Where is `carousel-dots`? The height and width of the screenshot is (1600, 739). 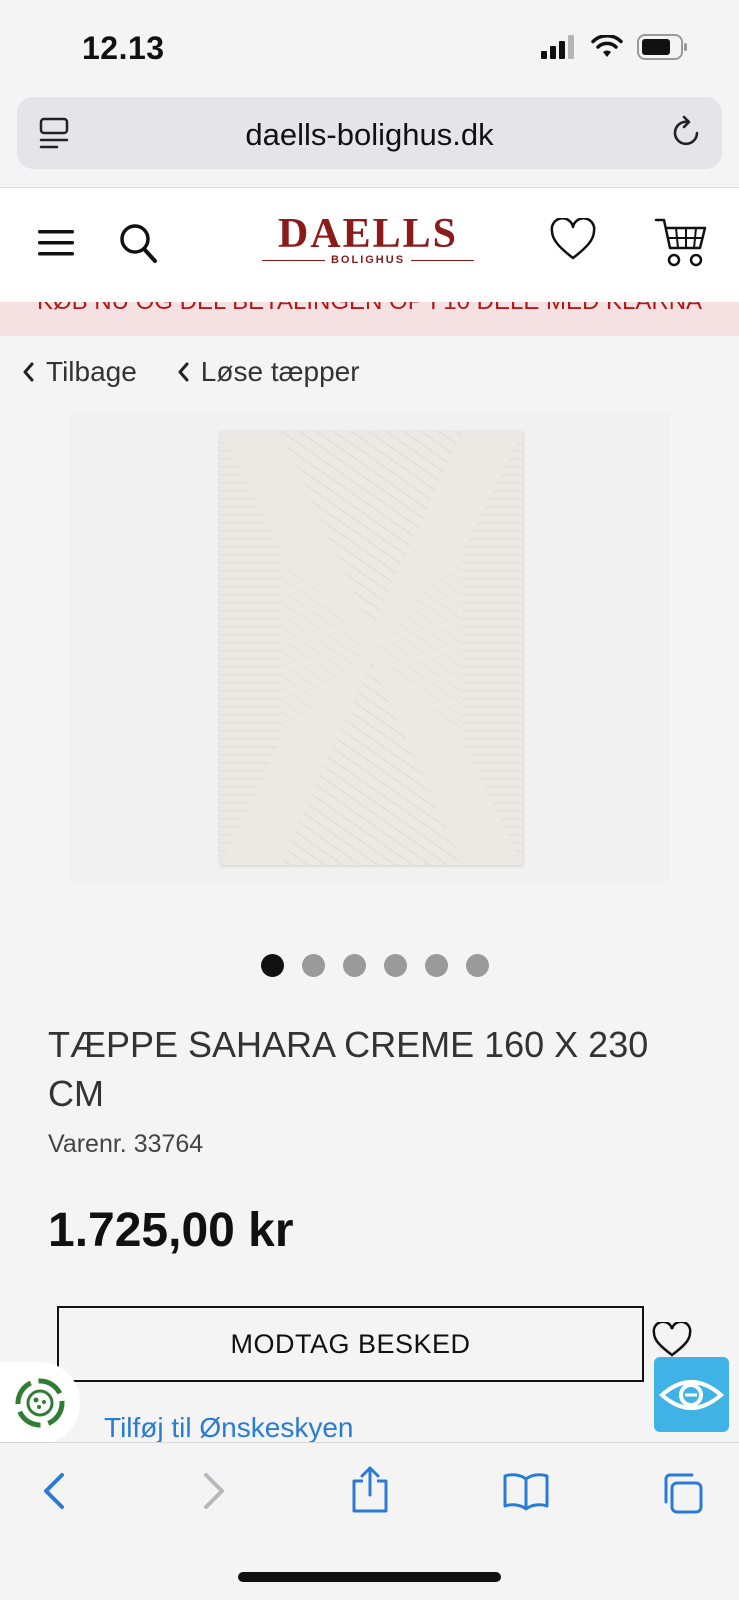
carousel-dots is located at coordinates (369, 965).